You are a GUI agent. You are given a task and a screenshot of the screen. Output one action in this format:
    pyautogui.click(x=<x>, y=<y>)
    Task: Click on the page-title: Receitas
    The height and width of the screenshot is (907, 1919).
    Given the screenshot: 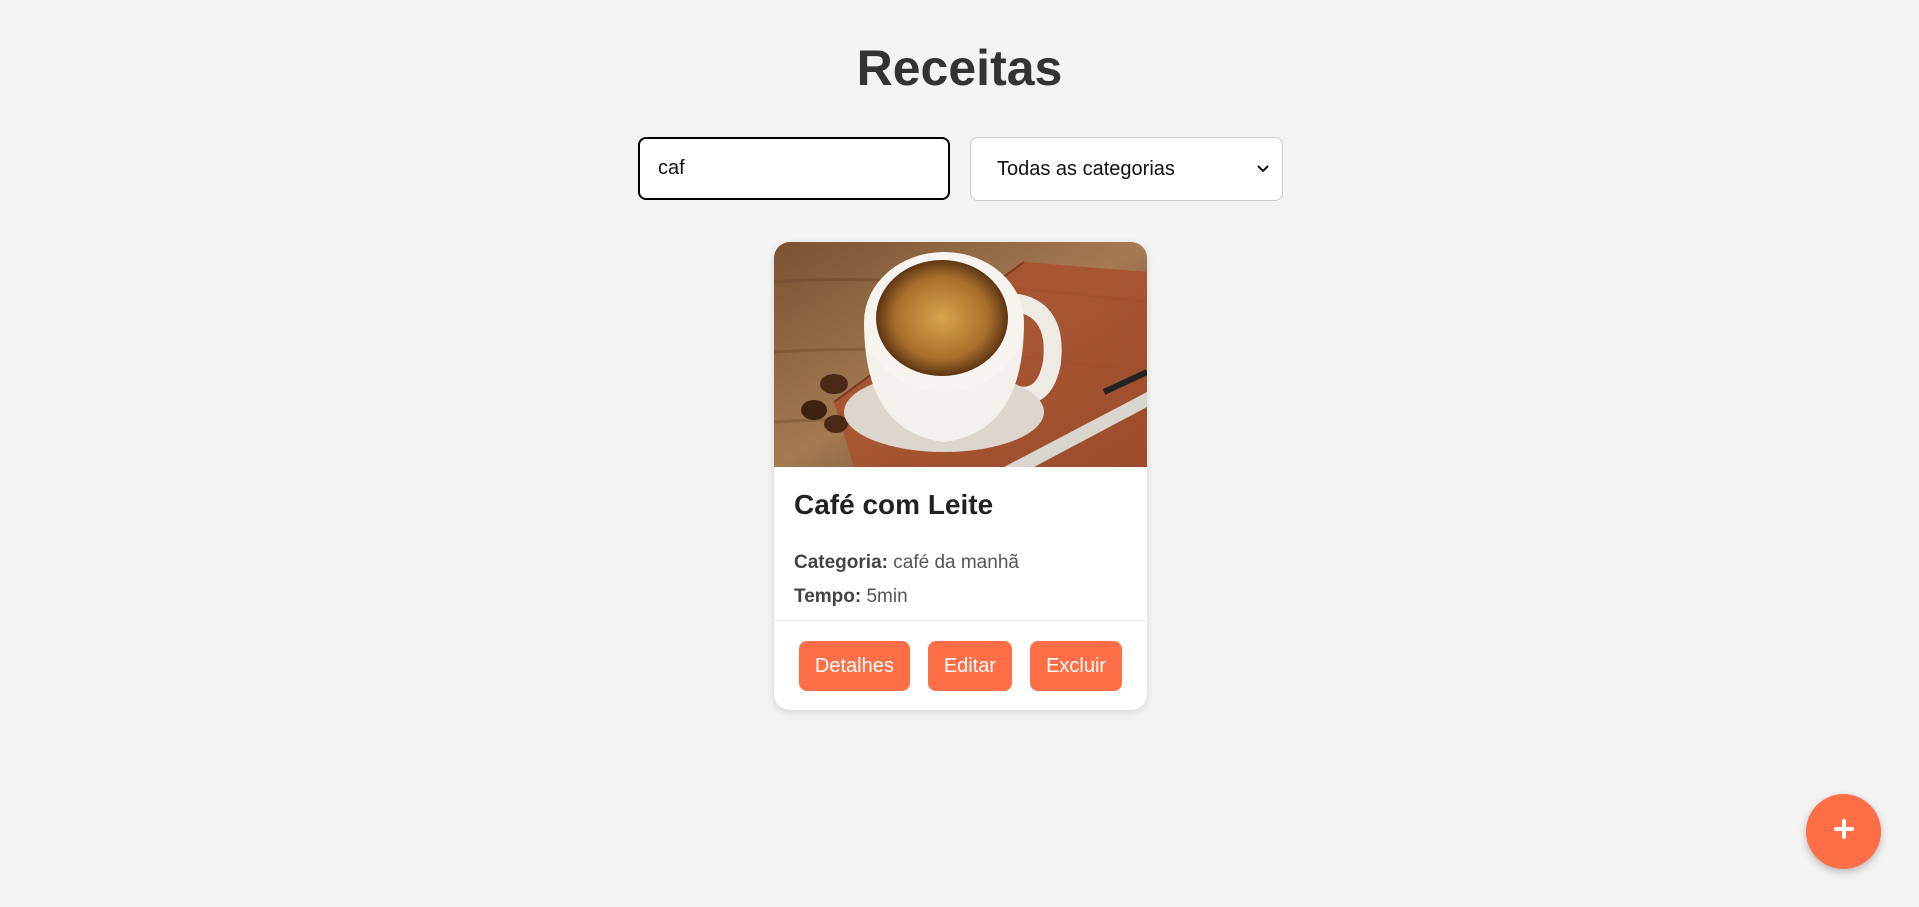 What is the action you would take?
    pyautogui.click(x=959, y=68)
    